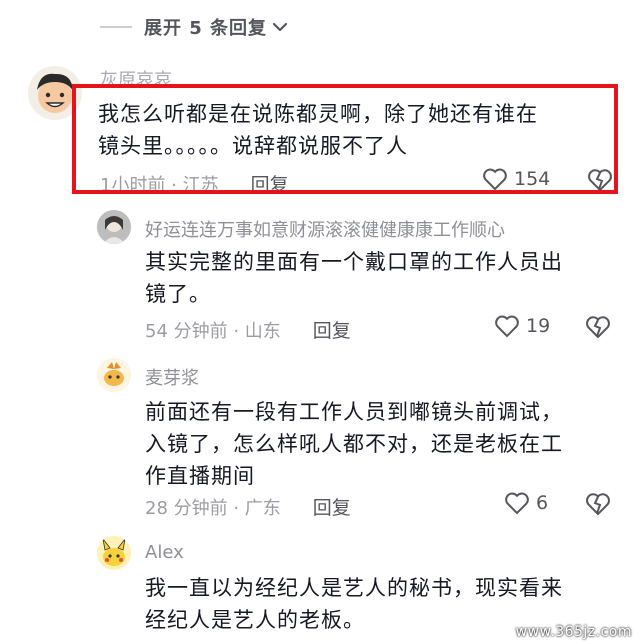  What do you see at coordinates (213, 508) in the screenshot?
I see `comment-time-location: 28 分钟前 · 广东` at bounding box center [213, 508].